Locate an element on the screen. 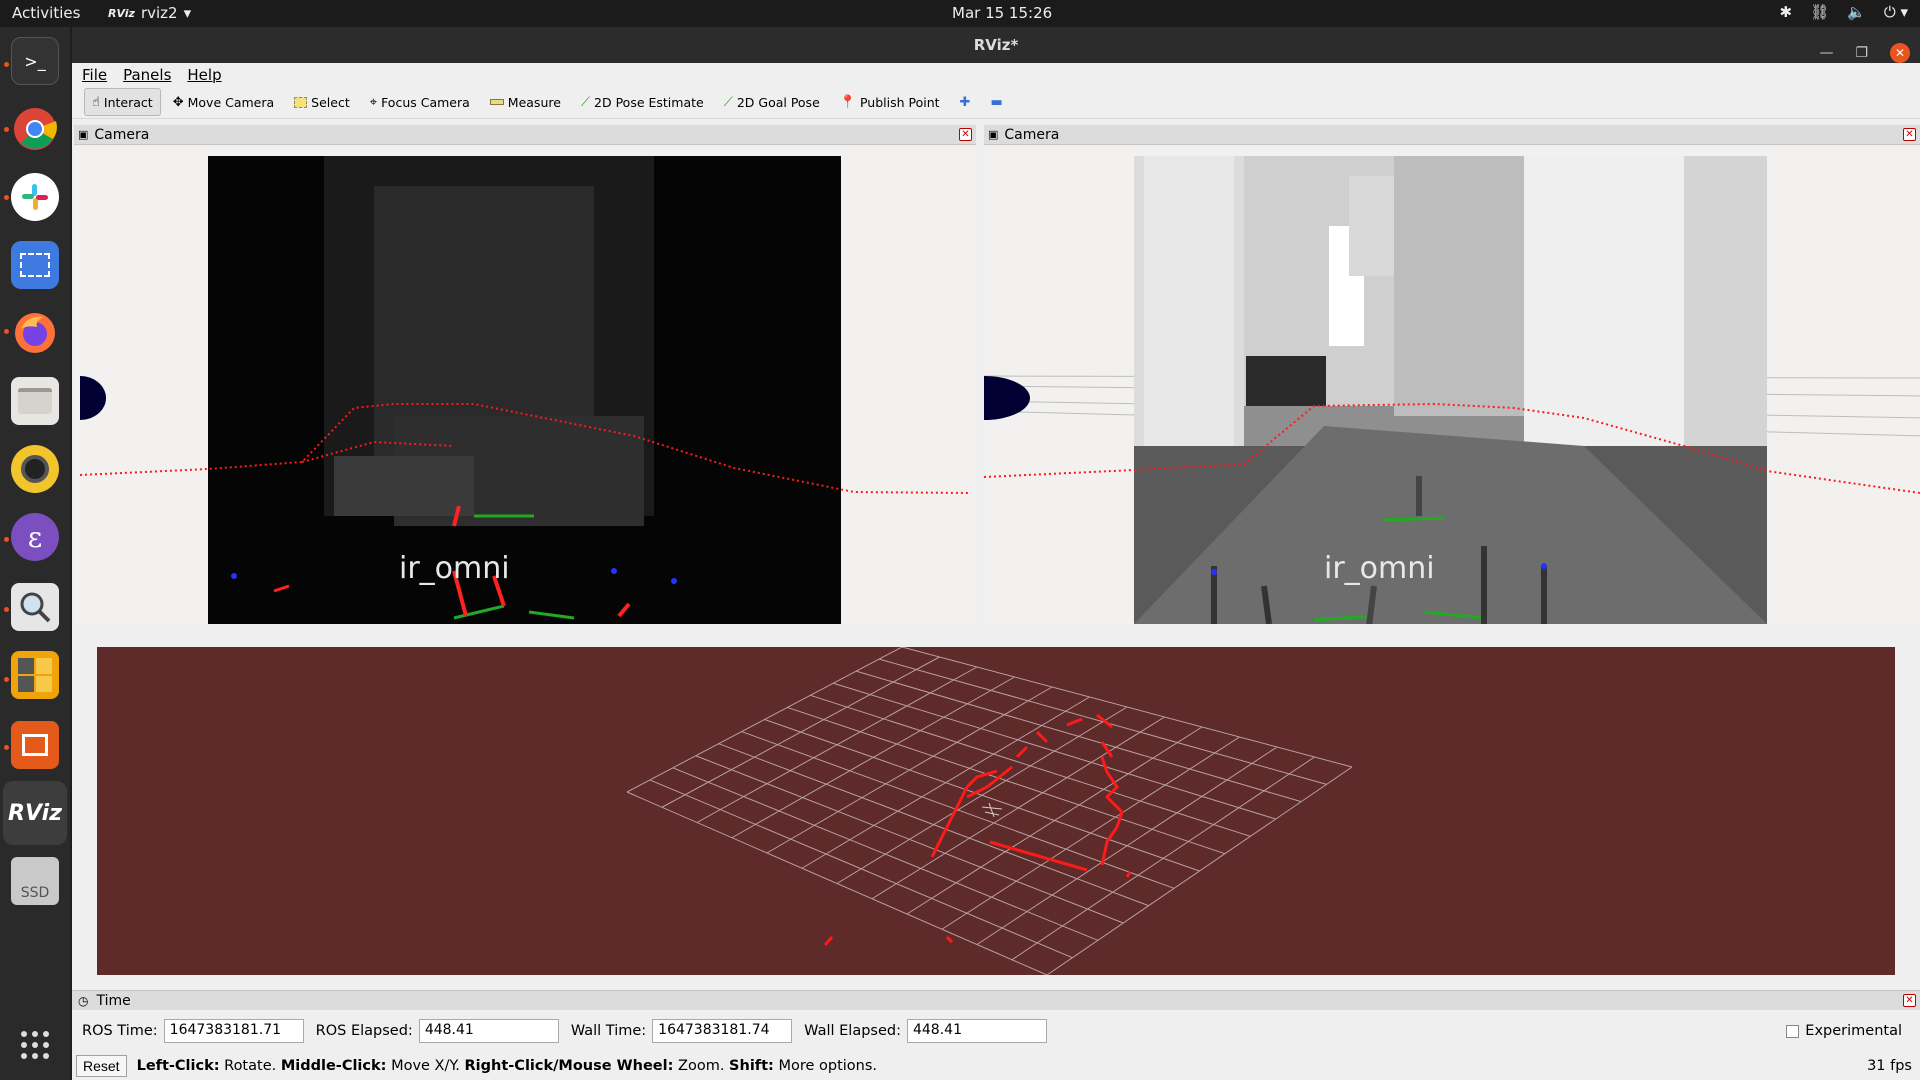  clock: Mar 15 15:26 is located at coordinates (1002, 13).